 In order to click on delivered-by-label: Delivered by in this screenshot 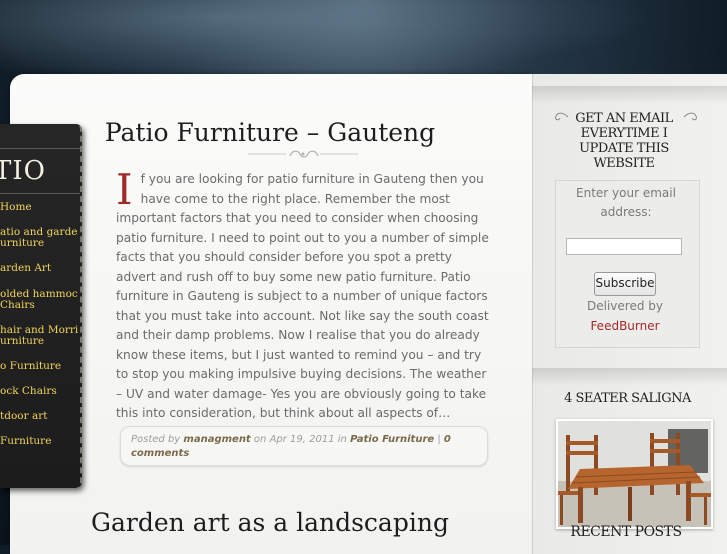, I will do `click(625, 306)`.